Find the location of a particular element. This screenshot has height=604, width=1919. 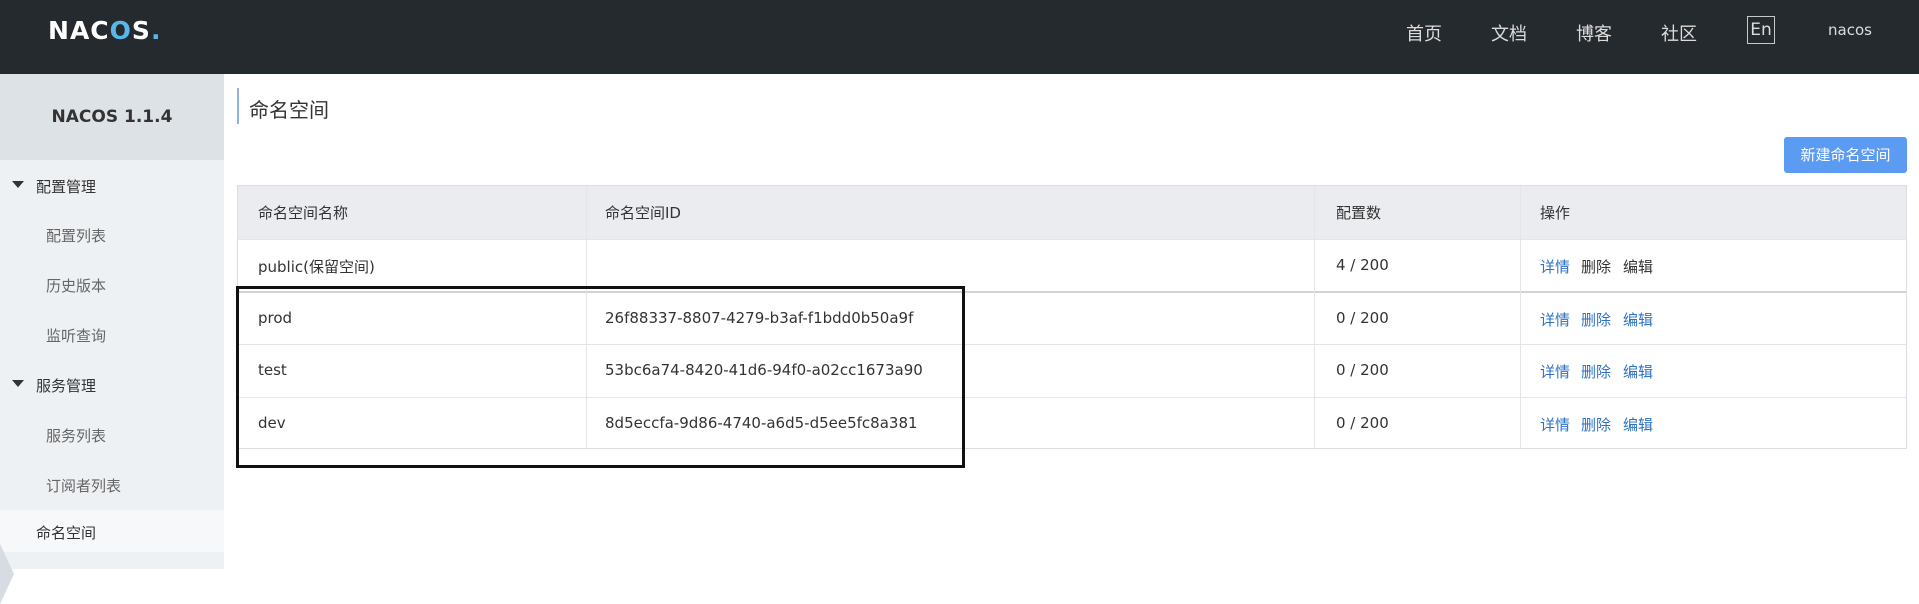

sidebar-header: NACOS 1.1.4 is located at coordinates (112, 117).